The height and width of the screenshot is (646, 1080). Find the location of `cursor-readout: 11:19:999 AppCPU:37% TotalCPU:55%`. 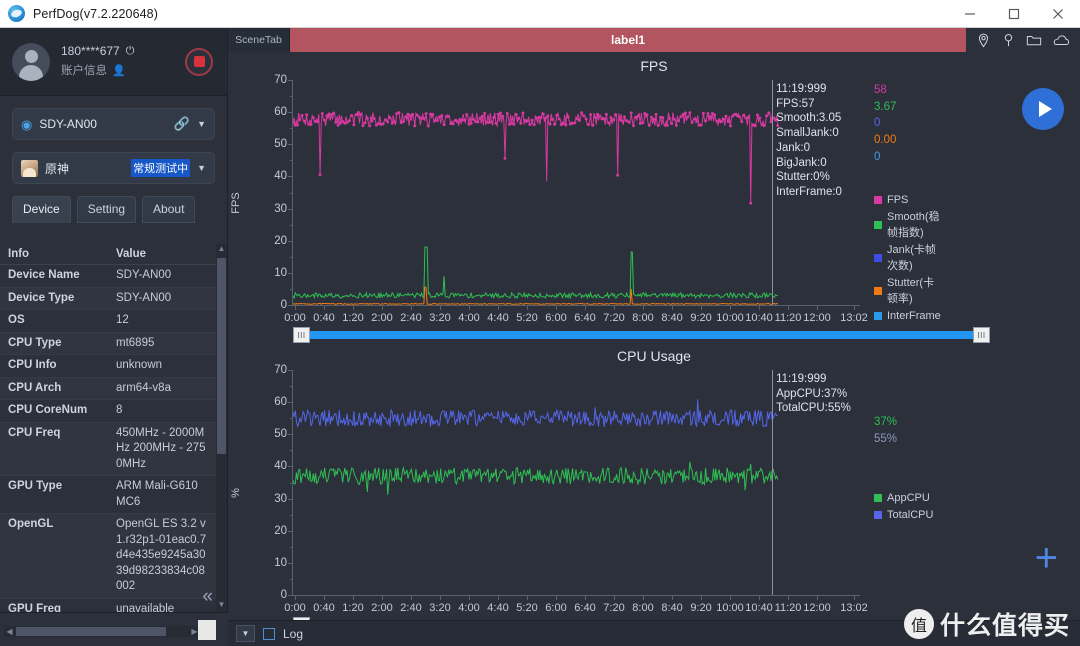

cursor-readout: 11:19:999 AppCPU:37% TotalCPU:55% is located at coordinates (813, 394).